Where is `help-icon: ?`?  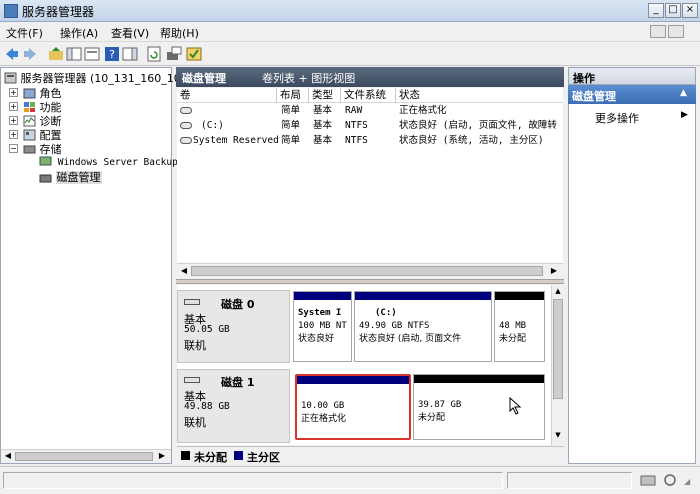
help-icon: ? is located at coordinates (112, 54).